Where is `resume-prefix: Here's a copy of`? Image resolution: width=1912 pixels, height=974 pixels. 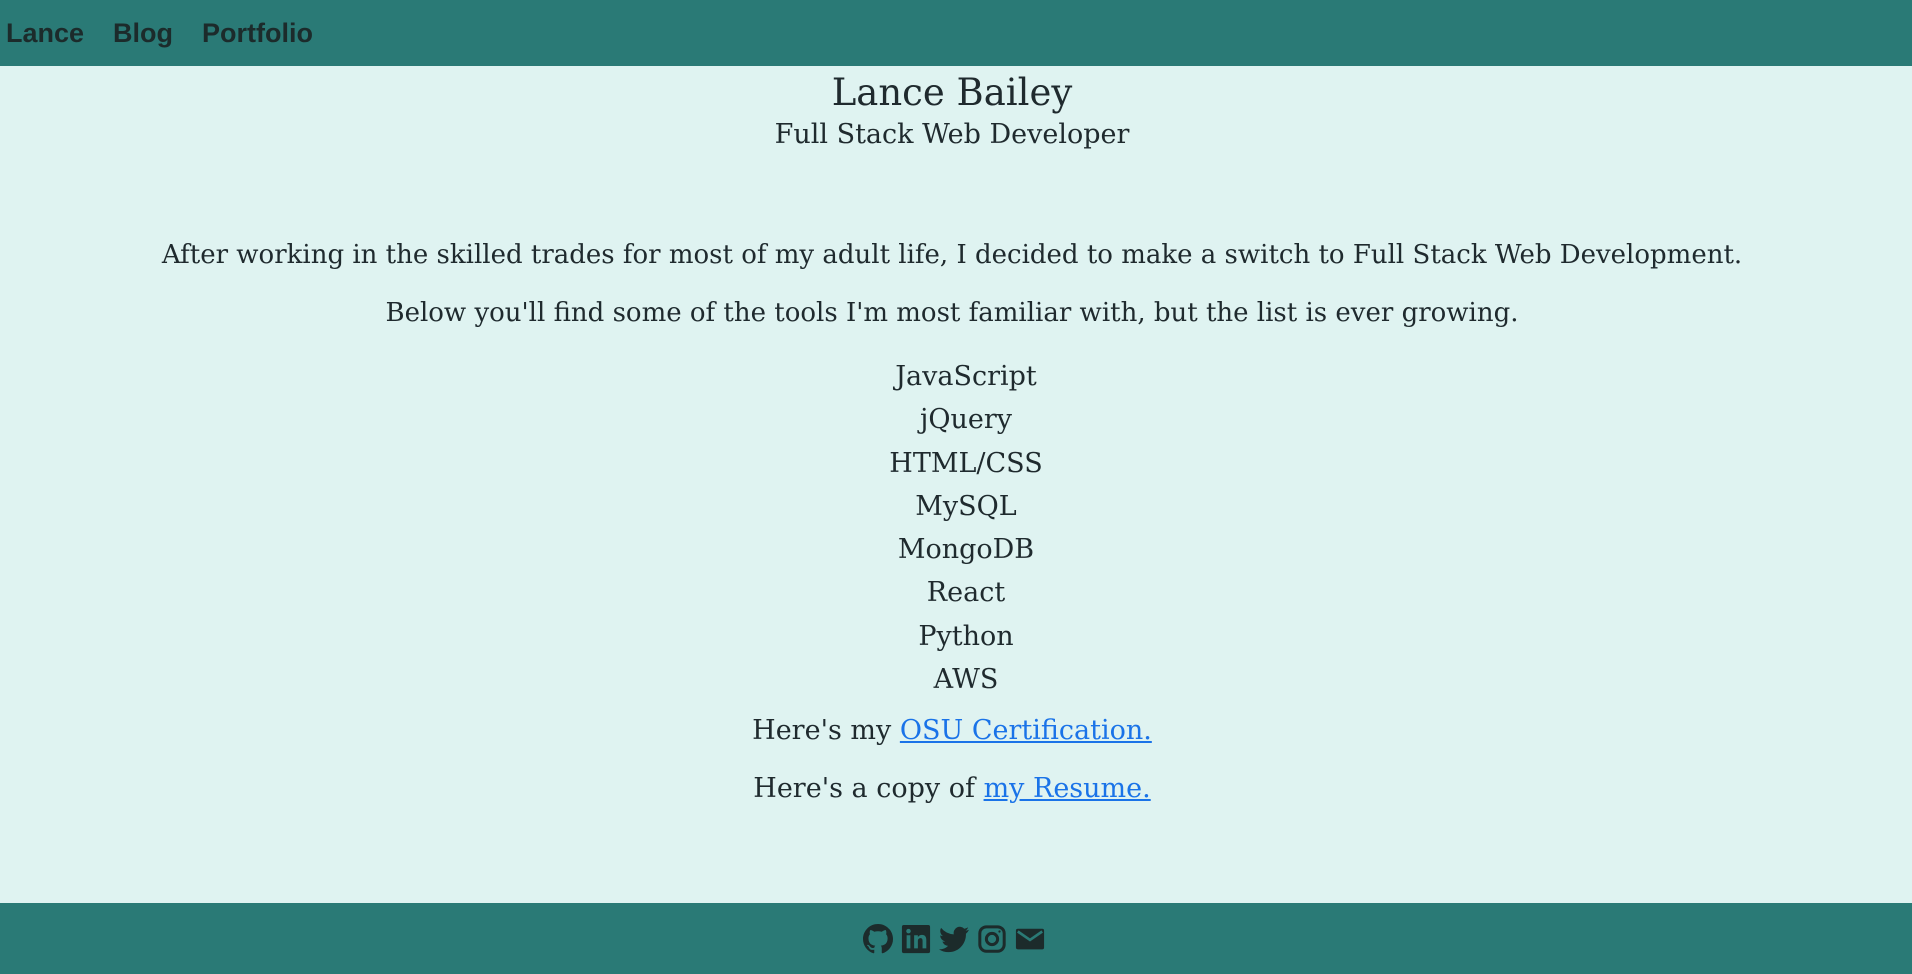
resume-prefix: Here's a copy of is located at coordinates (868, 788).